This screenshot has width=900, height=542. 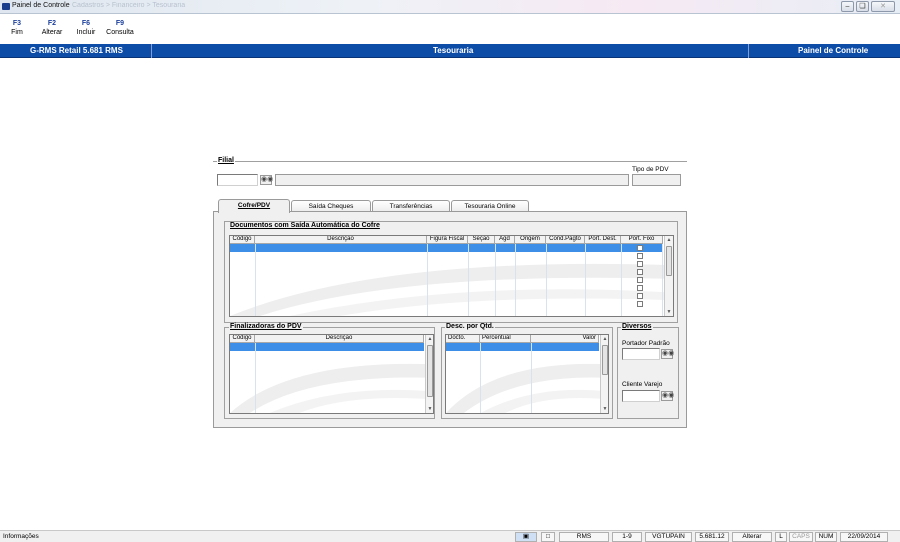 What do you see at coordinates (527, 374) in the screenshot?
I see `desc-qtd-grid: Docto. Percentual Valor ▲ ▼` at bounding box center [527, 374].